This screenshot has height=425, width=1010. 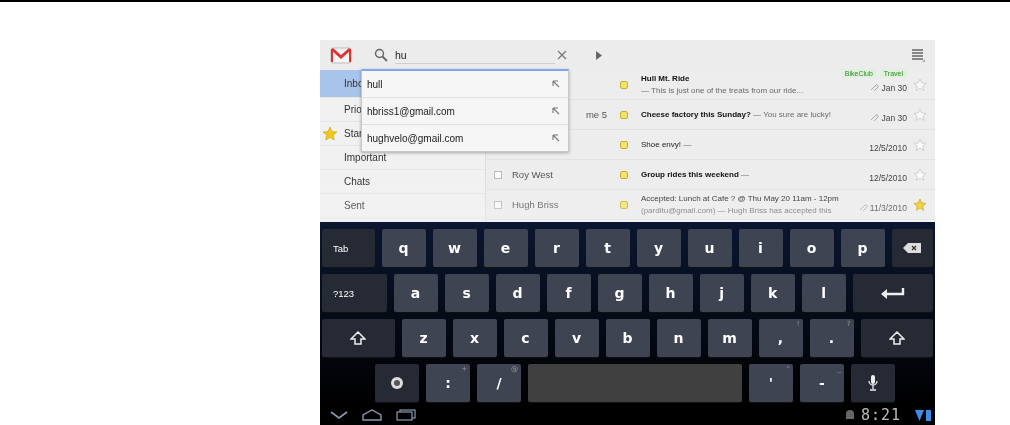 What do you see at coordinates (658, 248) in the screenshot?
I see `keyboard-key: y` at bounding box center [658, 248].